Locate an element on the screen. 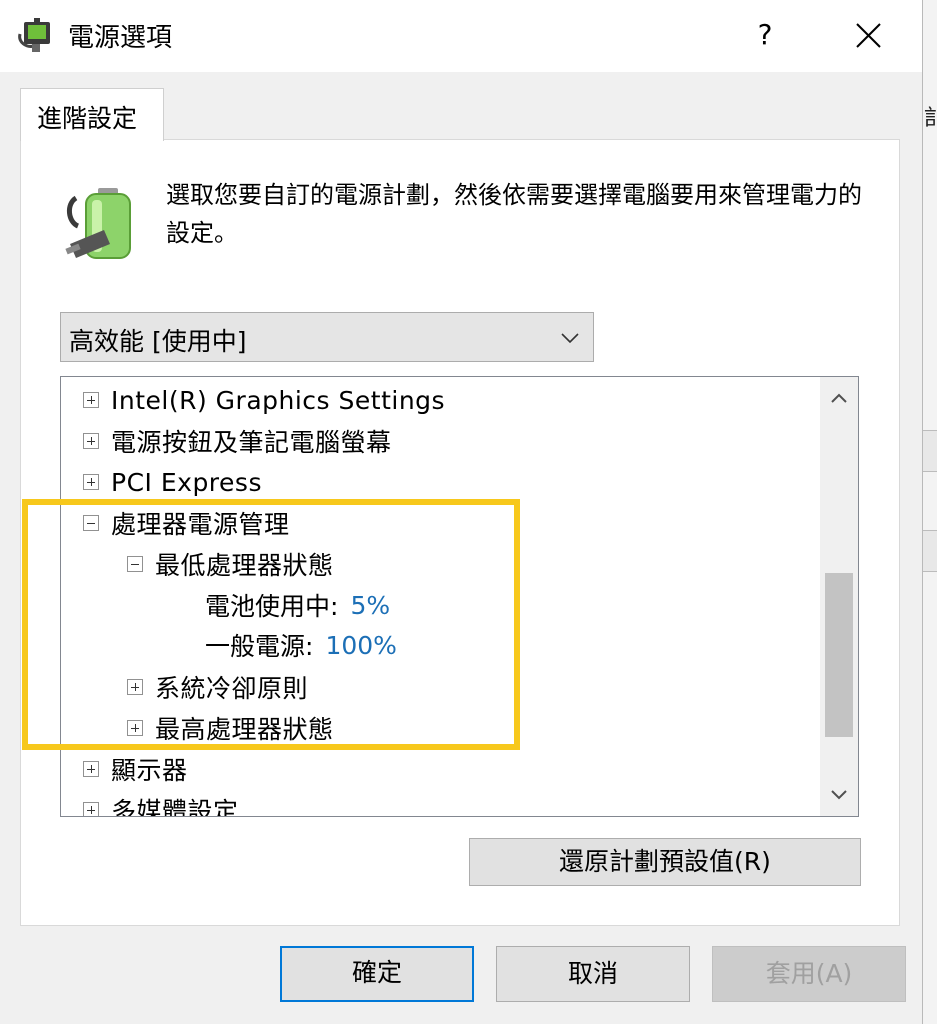 This screenshot has height=1024, width=937. tree-item-label: 多媒體設定 is located at coordinates (175, 807).